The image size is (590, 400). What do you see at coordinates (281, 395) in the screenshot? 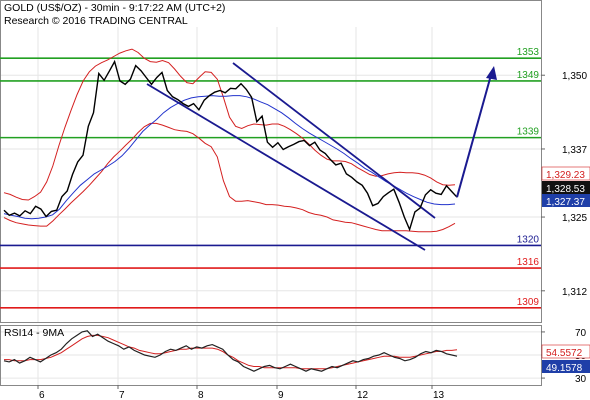
I see `x-tick-label-9: 9` at bounding box center [281, 395].